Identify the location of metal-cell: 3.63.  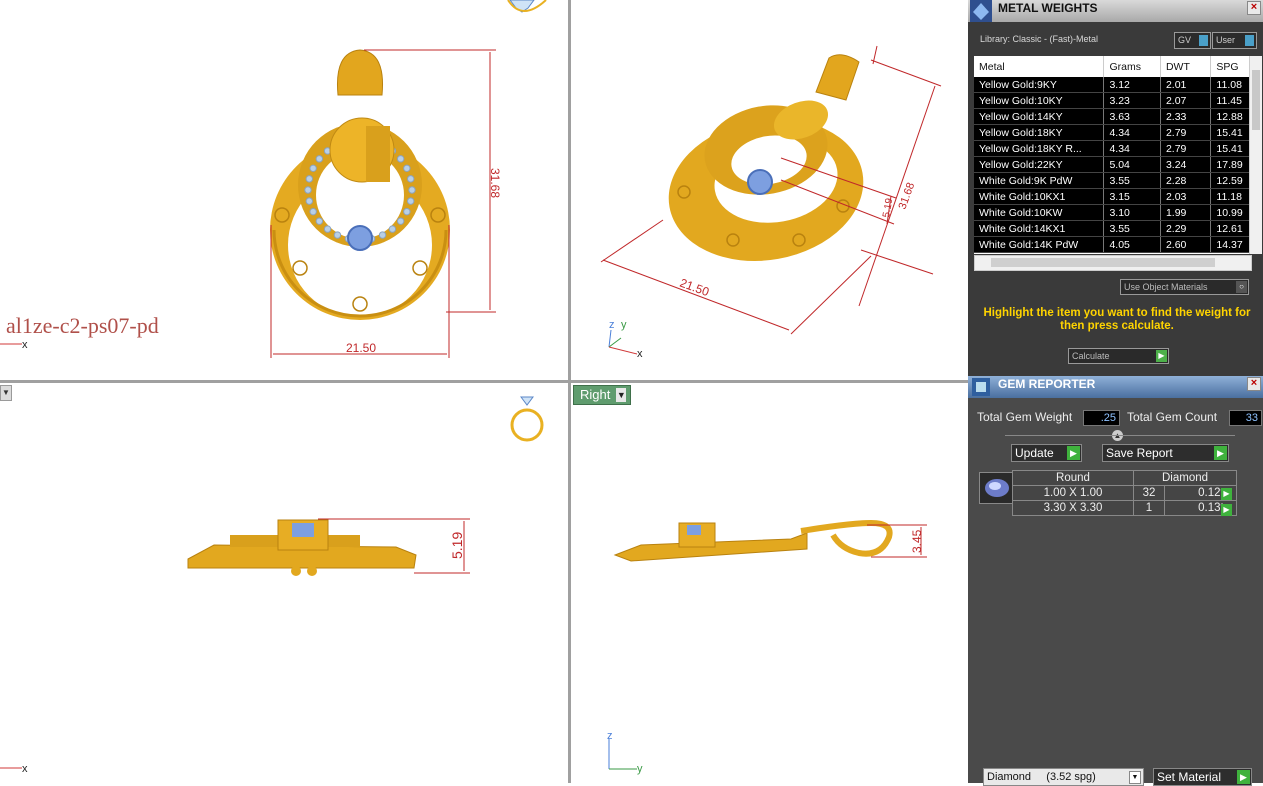
(1132, 116).